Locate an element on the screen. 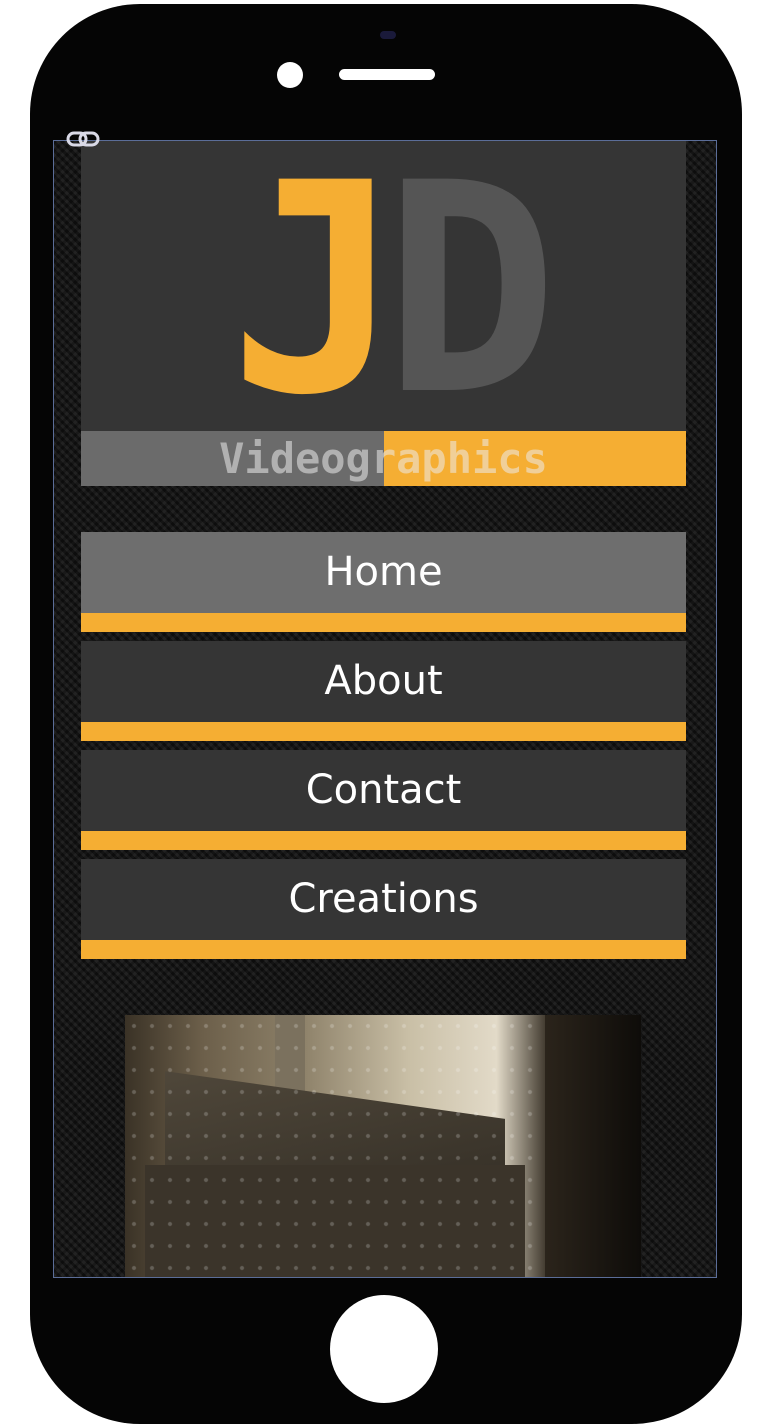 The image size is (772, 1428). nav-item-label: Home is located at coordinates (383, 572).